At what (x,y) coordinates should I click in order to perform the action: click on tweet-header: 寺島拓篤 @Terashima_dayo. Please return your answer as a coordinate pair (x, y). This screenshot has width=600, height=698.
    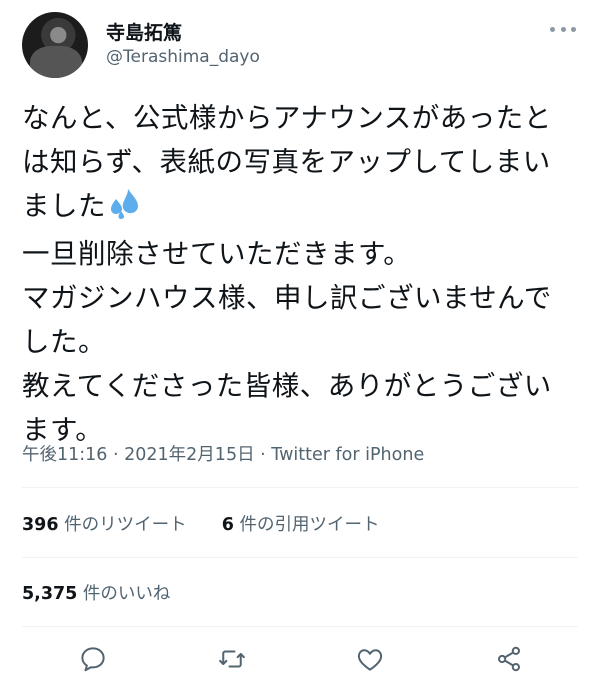
    Looking at the image, I should click on (302, 47).